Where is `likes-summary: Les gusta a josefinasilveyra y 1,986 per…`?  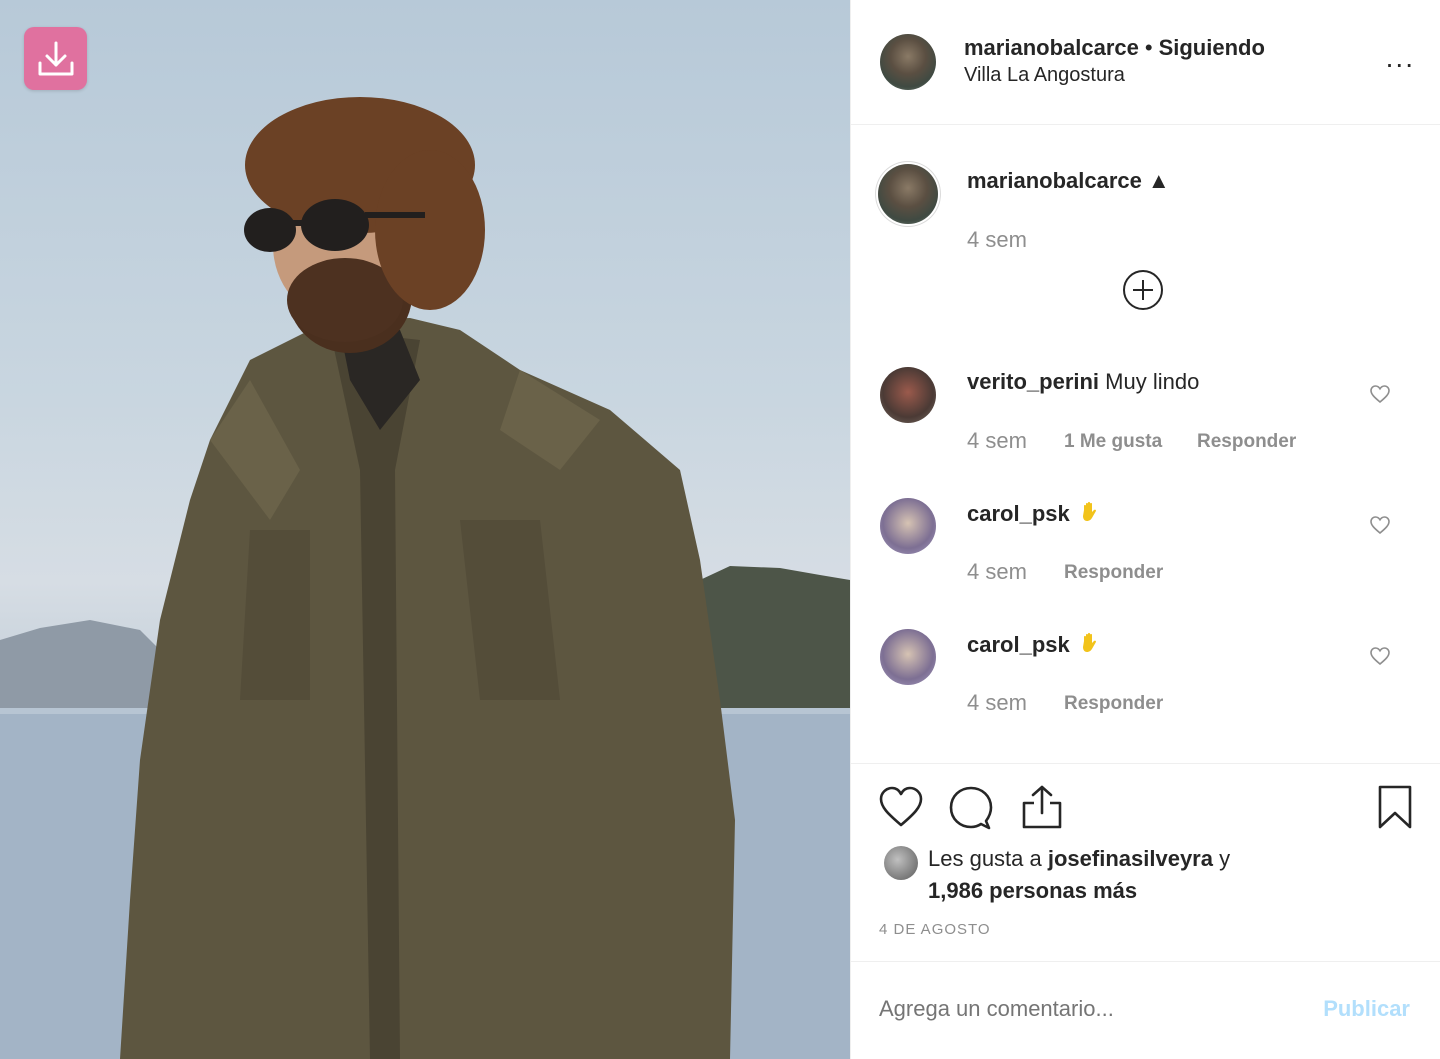 likes-summary: Les gusta a josefinasilveyra y 1,986 per… is located at coordinates (1079, 875).